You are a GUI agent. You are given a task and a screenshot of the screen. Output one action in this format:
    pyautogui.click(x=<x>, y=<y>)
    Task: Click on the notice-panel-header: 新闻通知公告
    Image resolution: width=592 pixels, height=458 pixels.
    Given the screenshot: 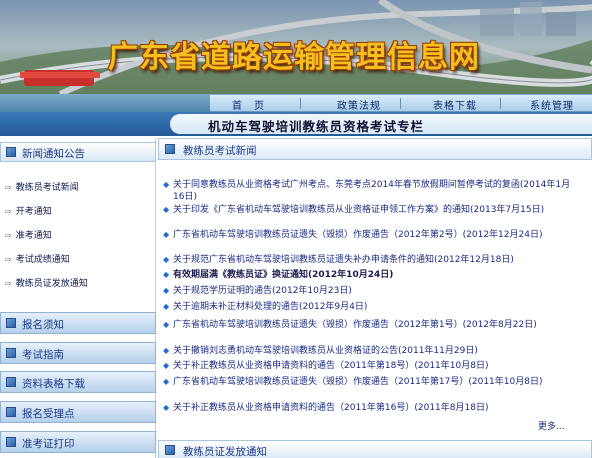 What is the action you would take?
    pyautogui.click(x=78, y=152)
    